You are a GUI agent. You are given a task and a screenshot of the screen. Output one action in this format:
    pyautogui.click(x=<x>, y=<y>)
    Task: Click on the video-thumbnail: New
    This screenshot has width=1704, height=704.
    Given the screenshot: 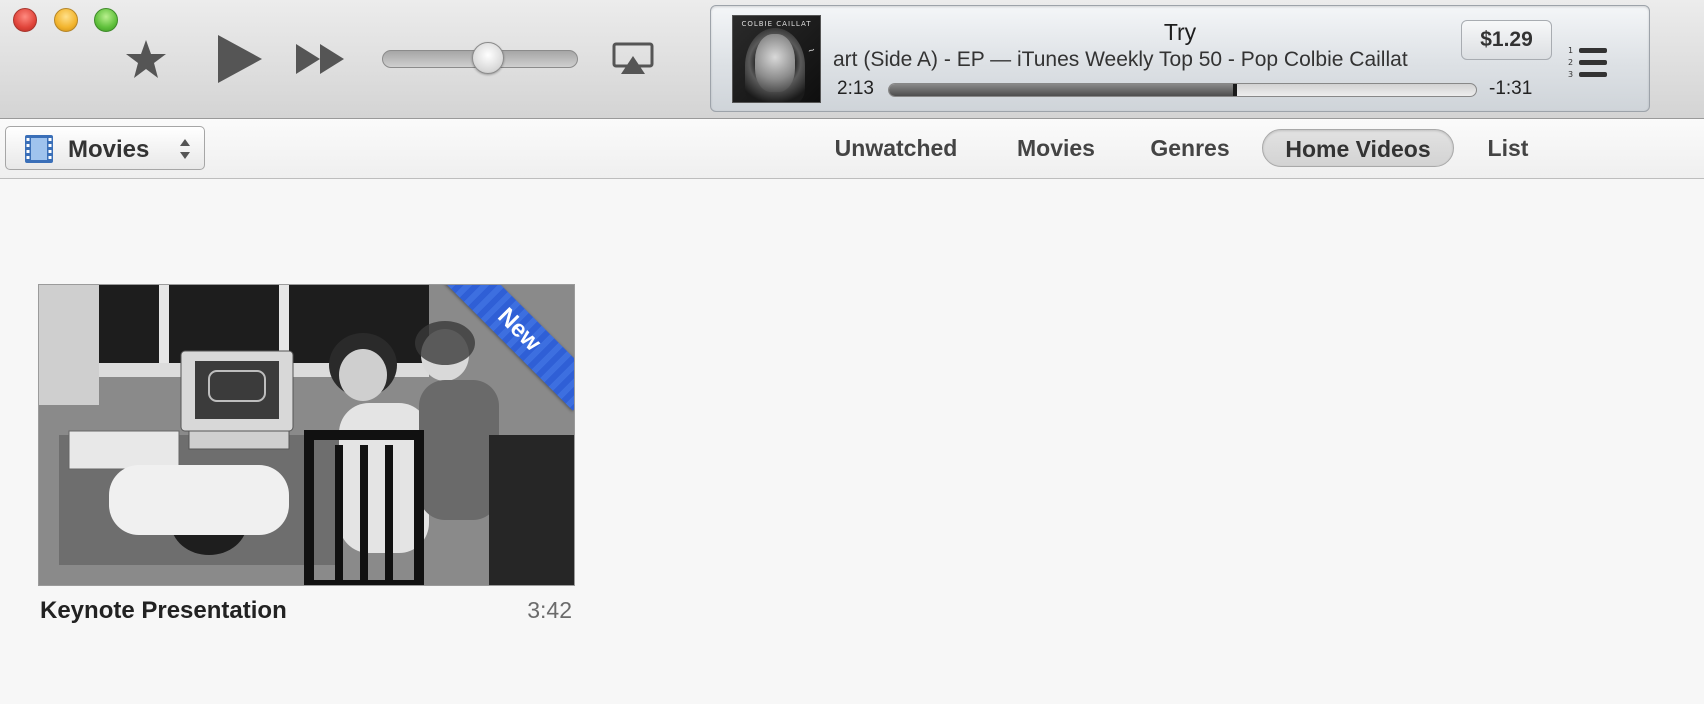 What is the action you would take?
    pyautogui.click(x=306, y=435)
    